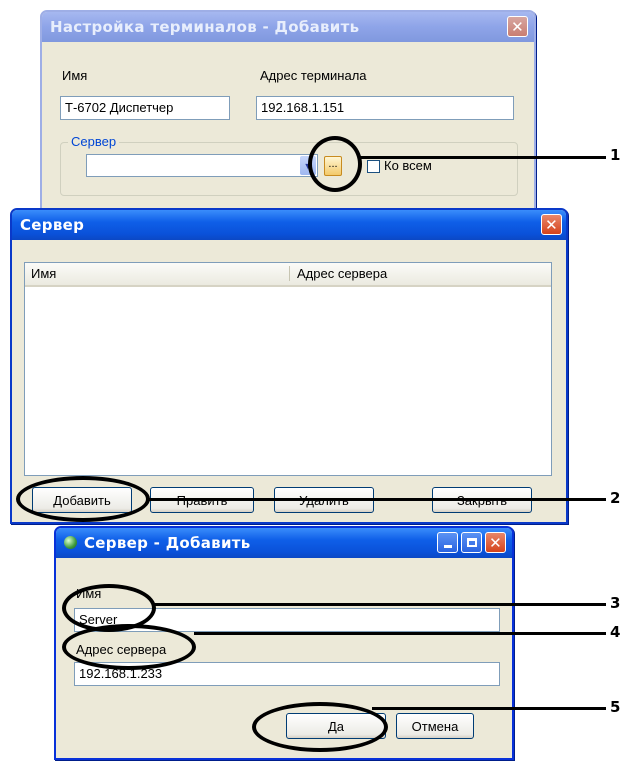 The image size is (624, 765). What do you see at coordinates (385, 108) in the screenshot?
I see `terminal-address-field: 192.168.1.151` at bounding box center [385, 108].